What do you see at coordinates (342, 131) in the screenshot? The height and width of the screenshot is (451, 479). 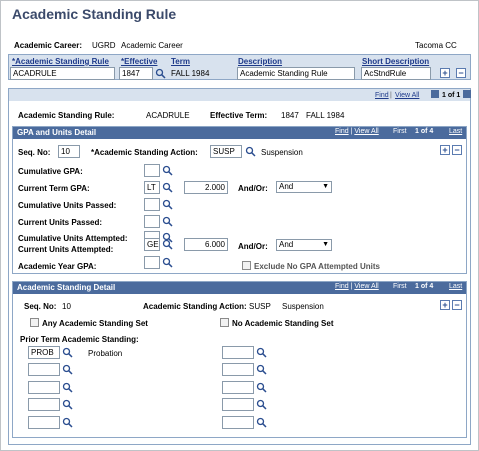 I see `gpa-find-link: Find` at bounding box center [342, 131].